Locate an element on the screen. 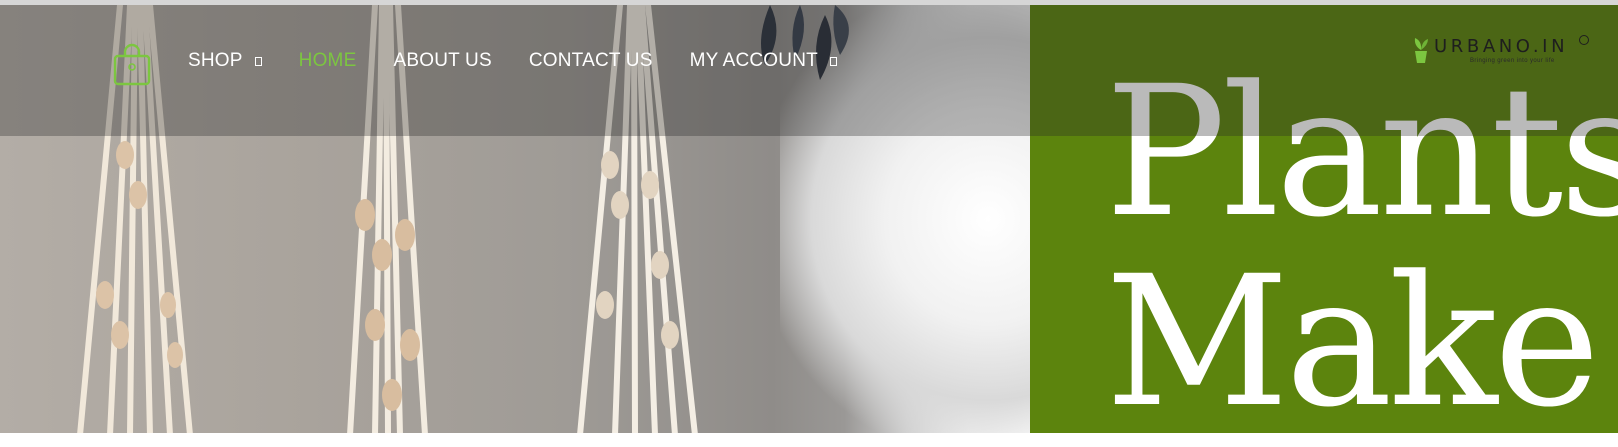  nav-item-my-account: MY ACCOUNT is located at coordinates (763, 61).